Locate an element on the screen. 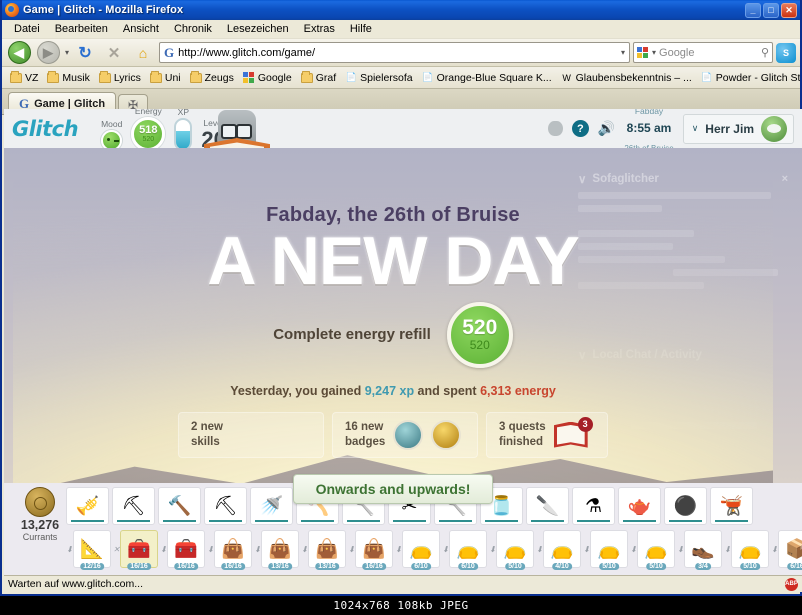 The image size is (802, 615). energy-stat: Energy 518 520 is located at coordinates (148, 130).